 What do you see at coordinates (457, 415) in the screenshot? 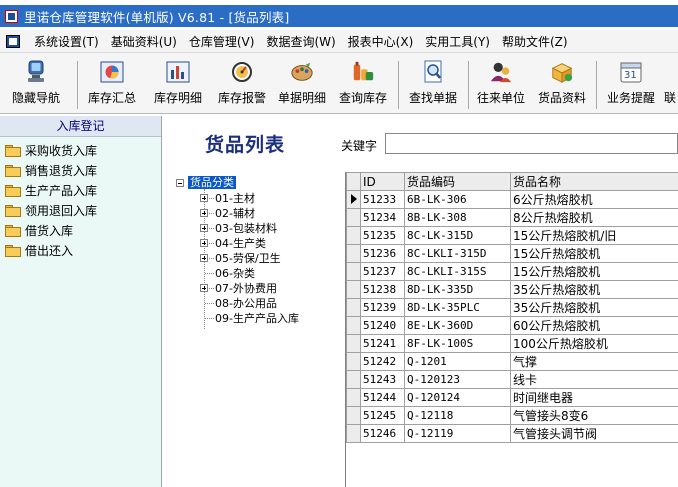
I see `cell-code: Q-12118` at bounding box center [457, 415].